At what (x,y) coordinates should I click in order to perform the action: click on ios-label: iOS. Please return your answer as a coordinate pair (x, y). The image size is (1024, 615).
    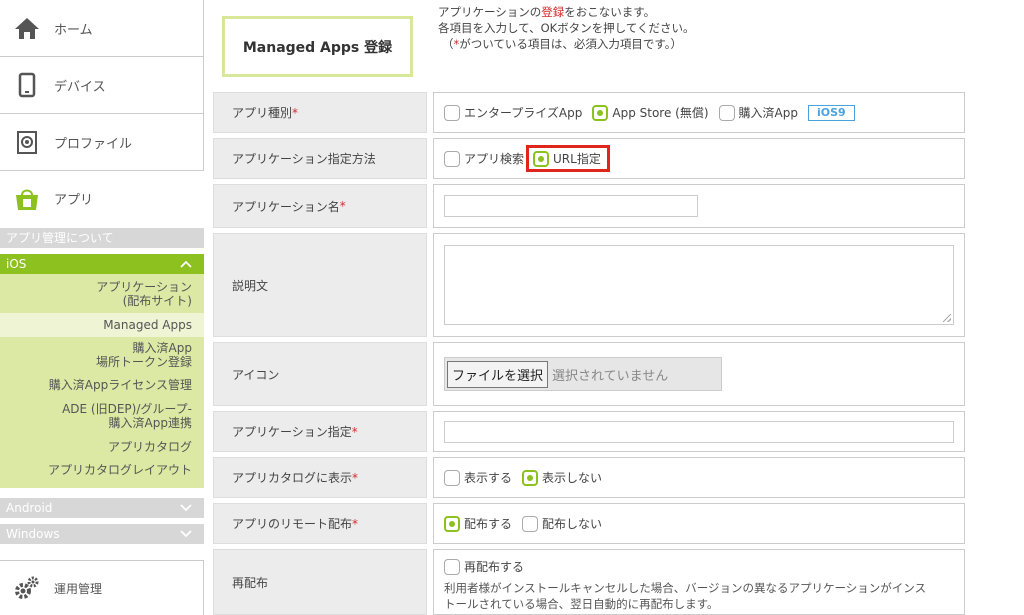
    Looking at the image, I should click on (16, 264).